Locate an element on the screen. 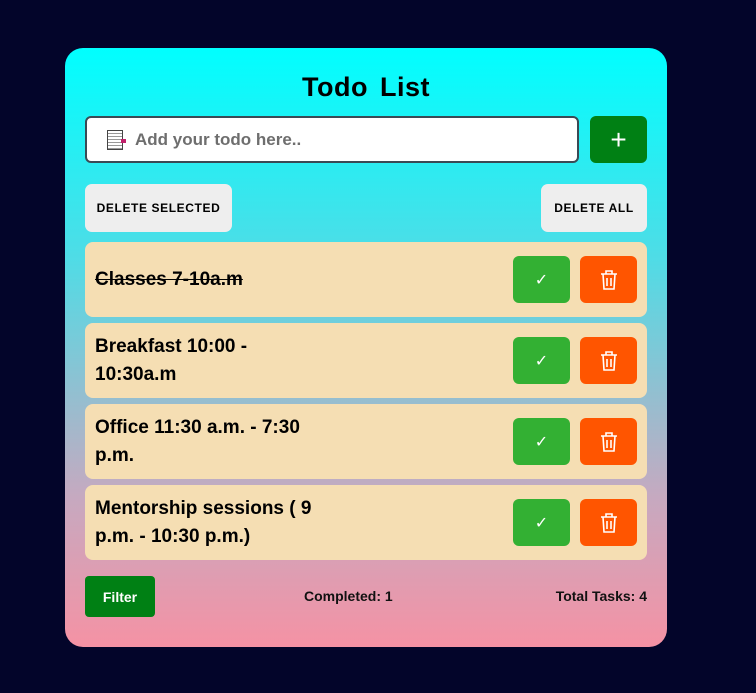 This screenshot has width=756, height=693. todo-input-wrapper is located at coordinates (332, 139).